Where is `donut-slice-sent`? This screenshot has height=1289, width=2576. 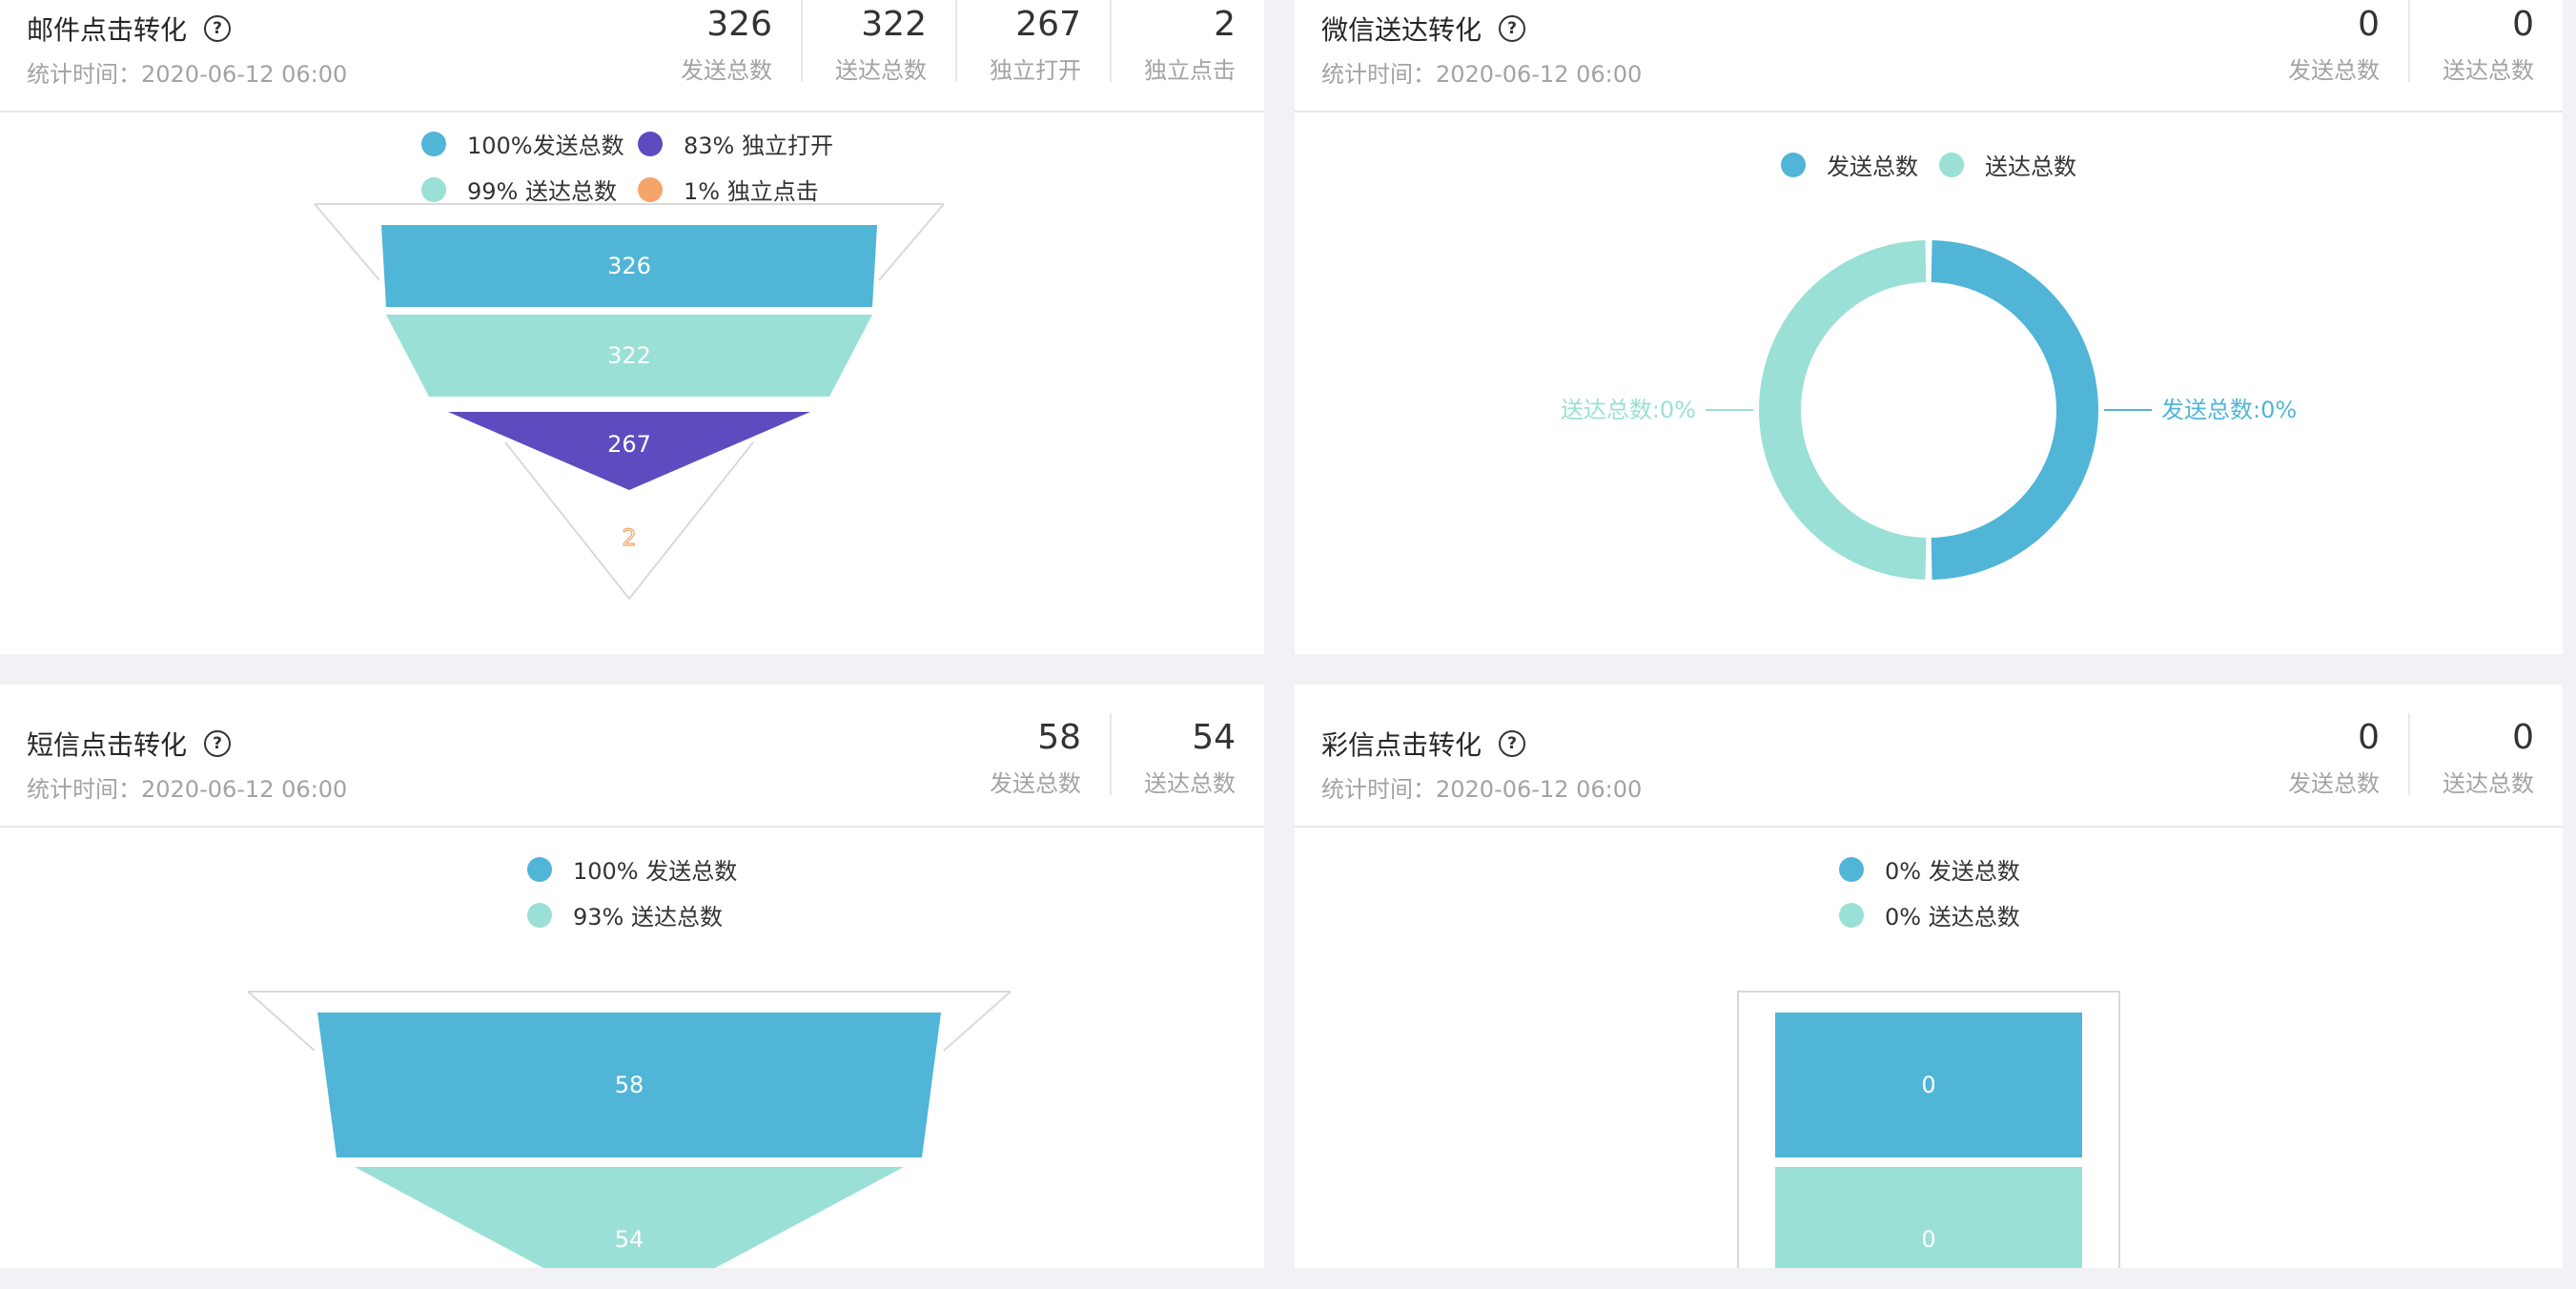 donut-slice-sent is located at coordinates (2015, 410).